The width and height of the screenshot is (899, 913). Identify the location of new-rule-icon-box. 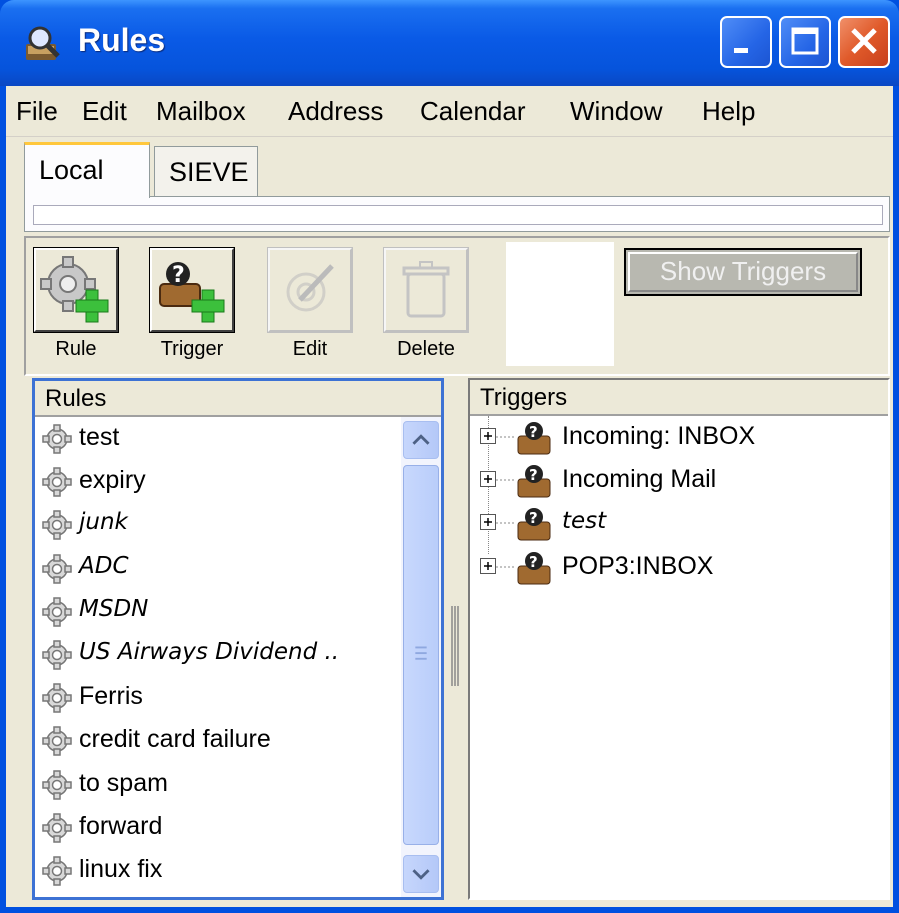
(76, 290).